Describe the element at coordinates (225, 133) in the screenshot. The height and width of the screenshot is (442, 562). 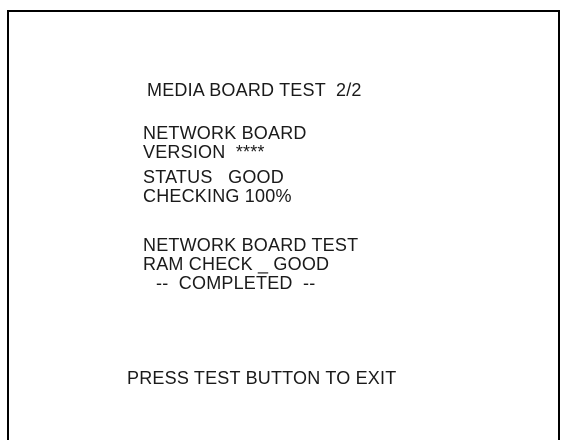
I see `network-board-label: NETWORK BOARD` at that location.